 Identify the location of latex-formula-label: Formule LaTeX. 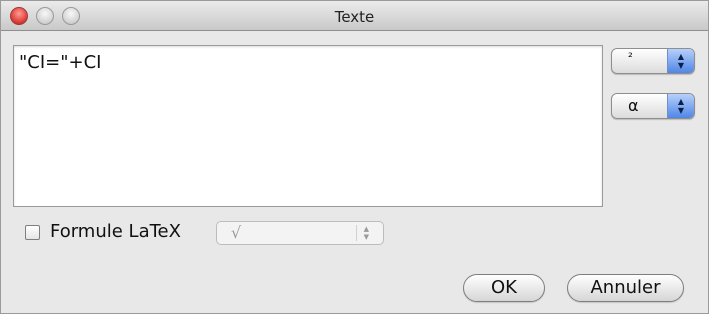
(115, 231).